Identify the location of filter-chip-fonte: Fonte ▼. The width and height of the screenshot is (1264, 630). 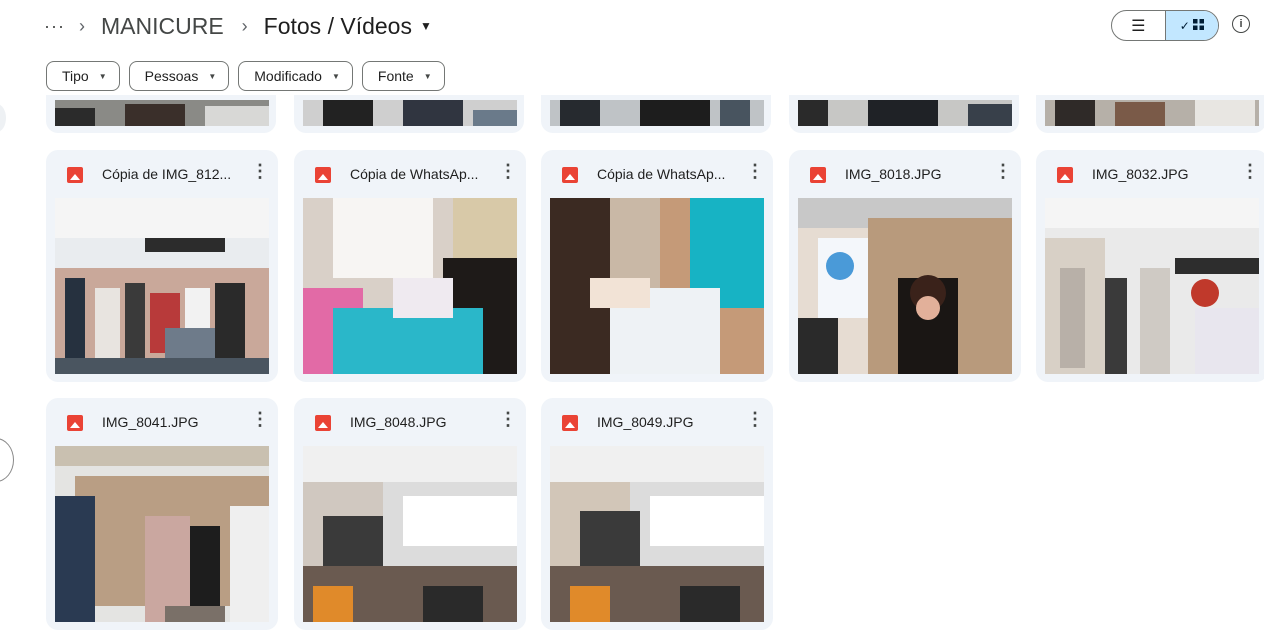
(403, 76).